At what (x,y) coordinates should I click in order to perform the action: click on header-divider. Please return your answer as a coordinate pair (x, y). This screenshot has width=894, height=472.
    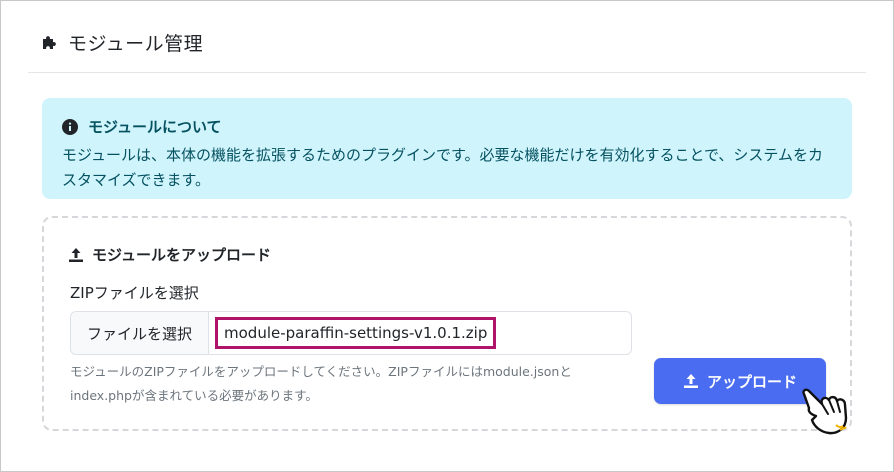
    Looking at the image, I should click on (447, 72).